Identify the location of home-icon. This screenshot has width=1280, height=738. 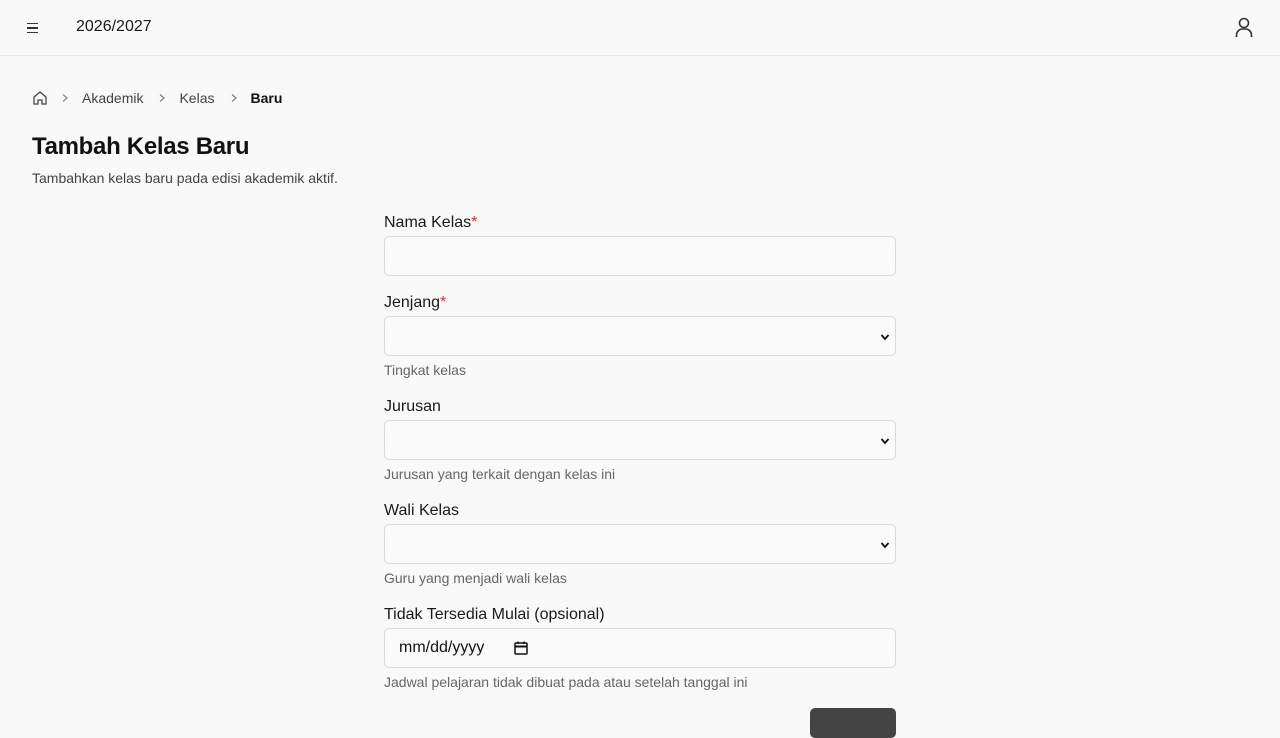
(40, 98).